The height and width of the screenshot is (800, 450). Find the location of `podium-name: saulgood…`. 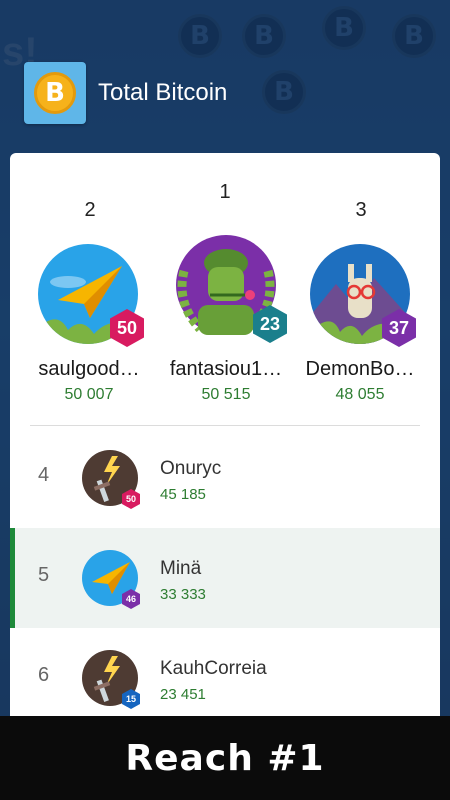

podium-name: saulgood… is located at coordinates (89, 369).